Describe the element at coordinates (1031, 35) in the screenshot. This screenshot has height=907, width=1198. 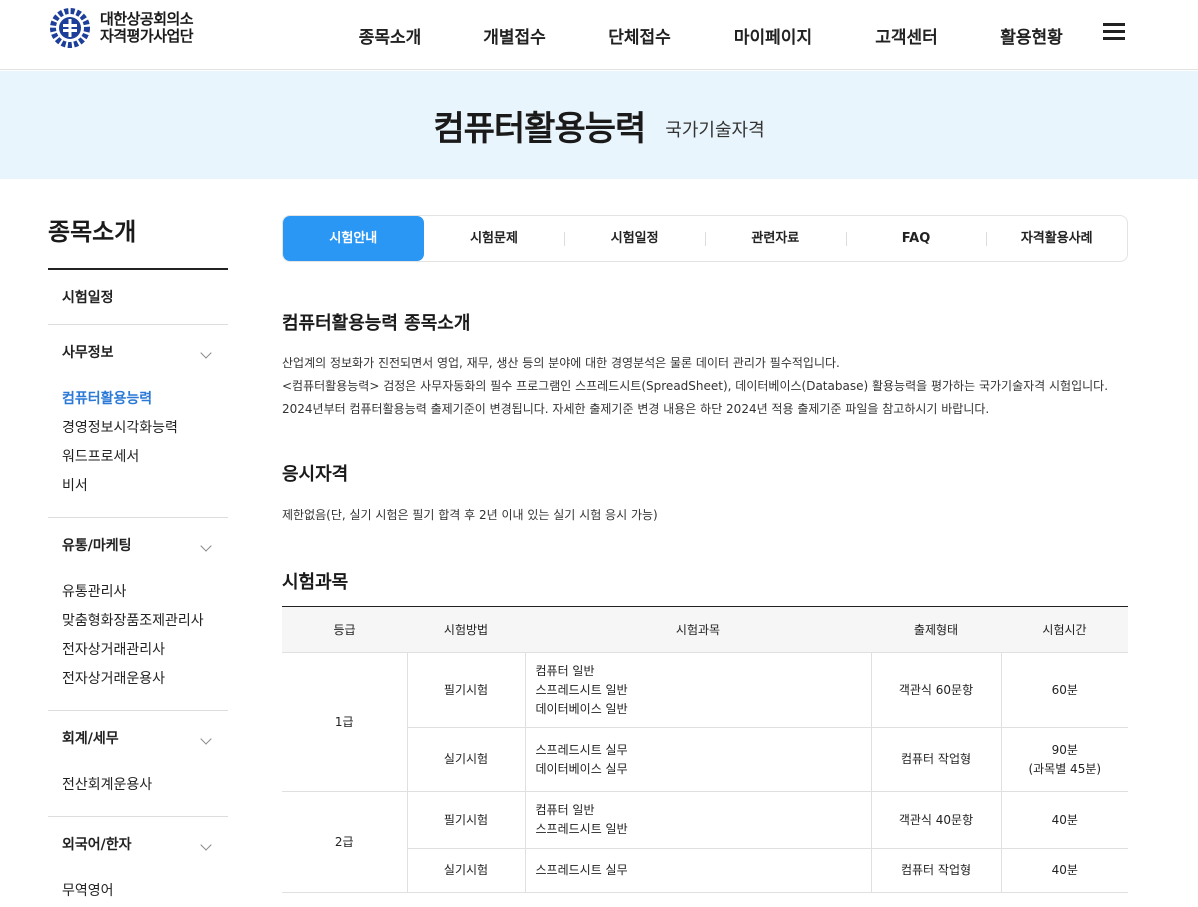
I see `nav-item-usage: 활용현황` at that location.